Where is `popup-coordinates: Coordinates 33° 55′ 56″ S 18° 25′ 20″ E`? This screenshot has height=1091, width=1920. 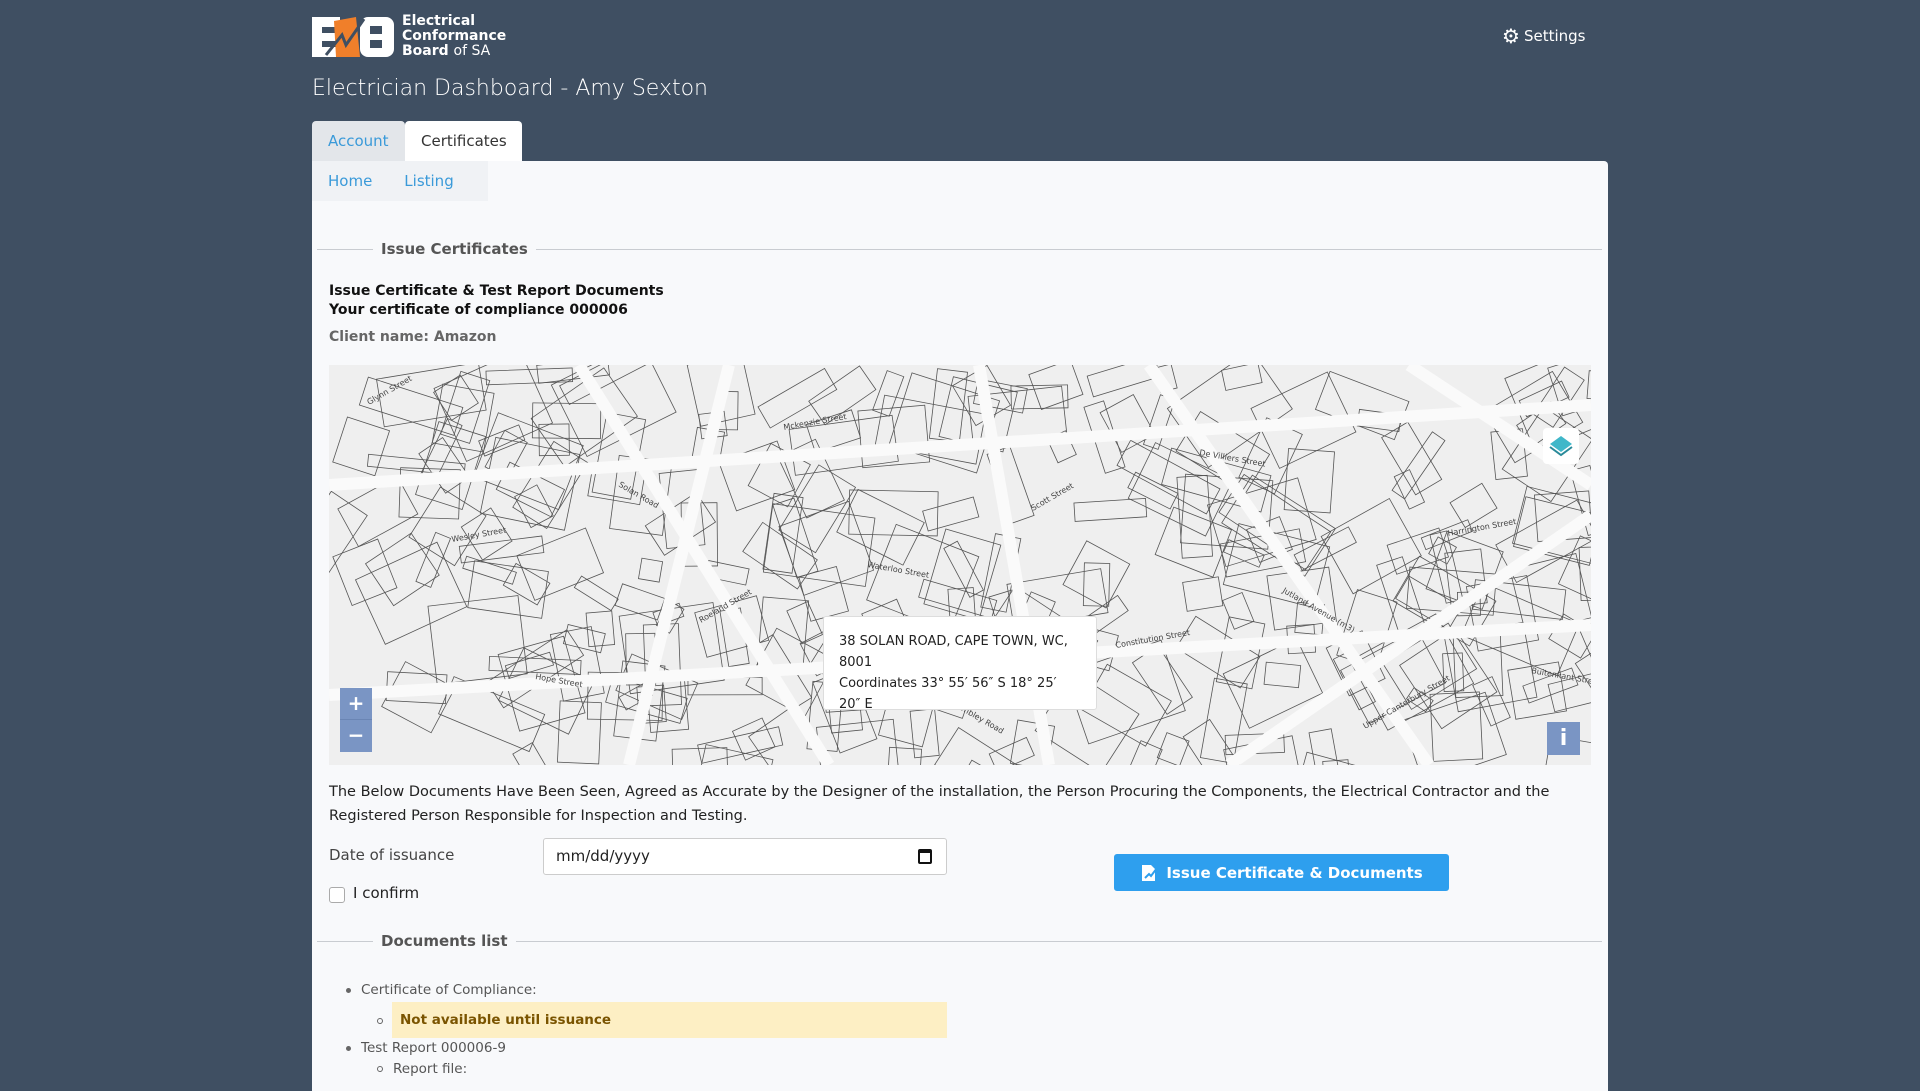 popup-coordinates: Coordinates 33° 55′ 56″ S 18° 25′ 20″ E is located at coordinates (948, 694).